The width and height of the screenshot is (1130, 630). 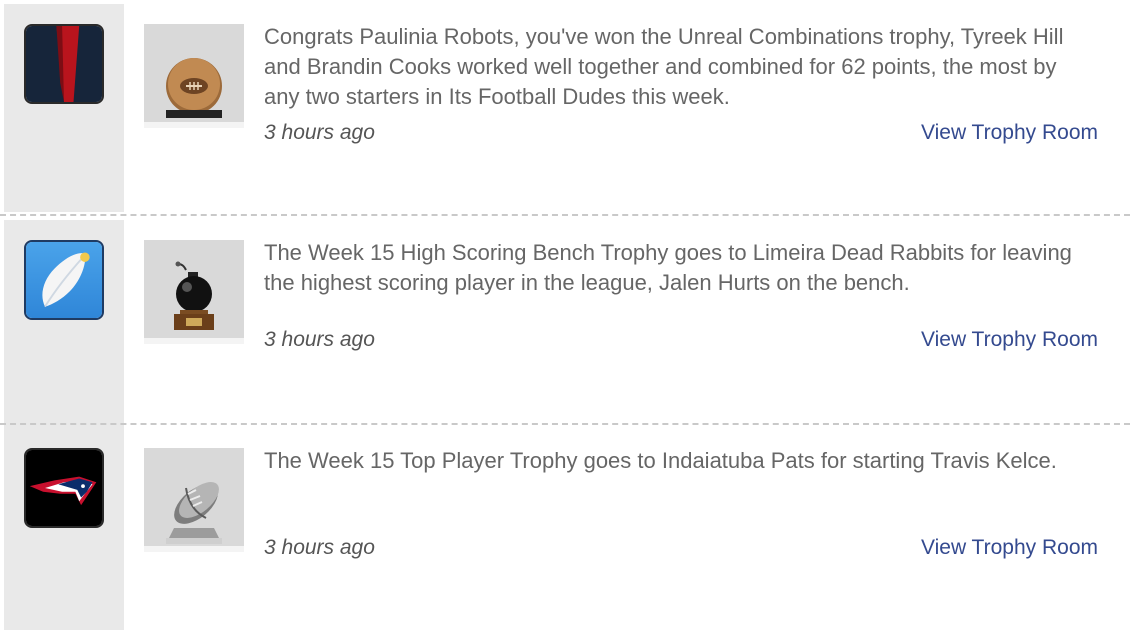 I want to click on bomb-trophy-icon, so click(x=194, y=292).